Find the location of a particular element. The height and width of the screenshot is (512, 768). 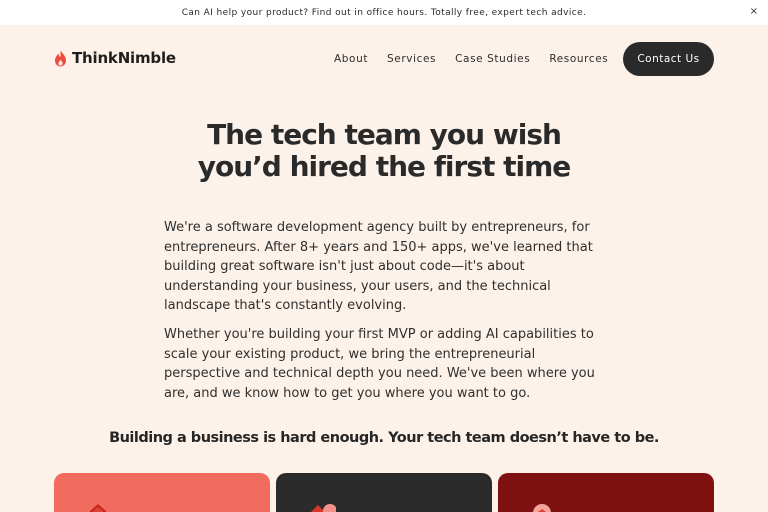

flame-icon is located at coordinates (60, 58).